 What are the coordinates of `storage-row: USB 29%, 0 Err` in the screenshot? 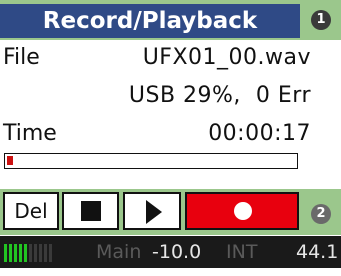 It's located at (170, 96).